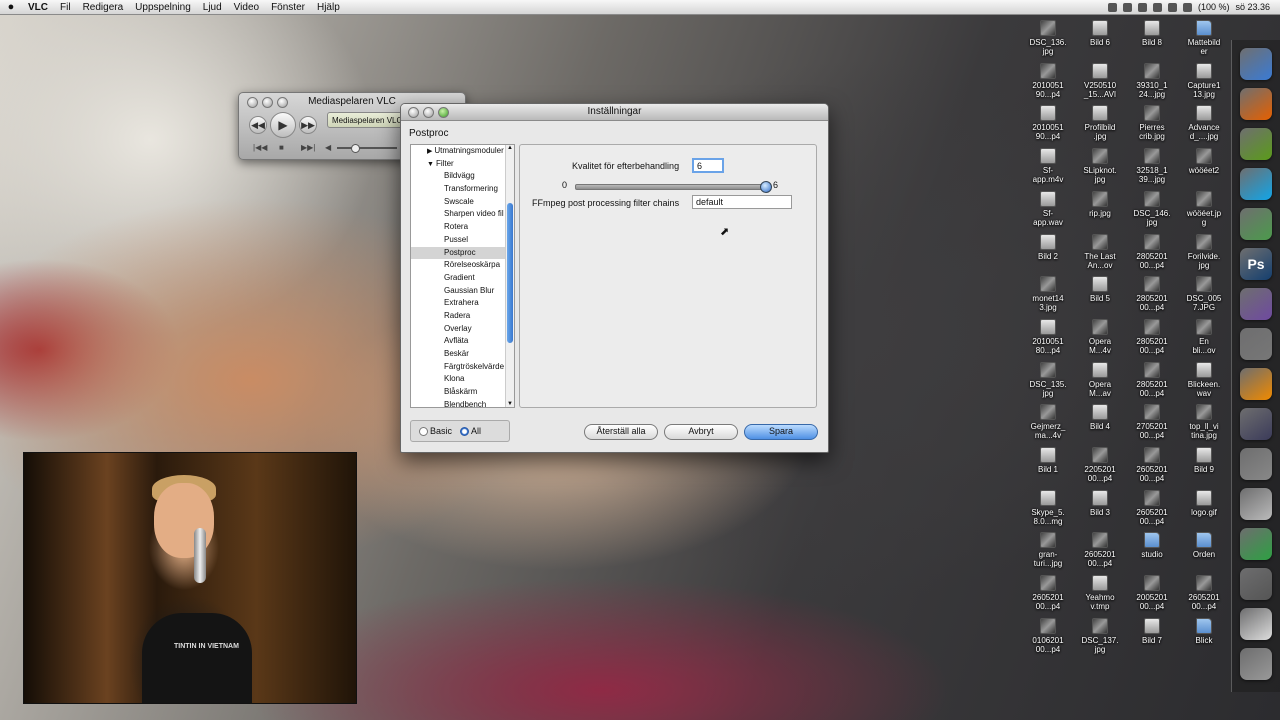 This screenshot has height=720, width=1280. I want to click on menu-video: Video, so click(246, 7).